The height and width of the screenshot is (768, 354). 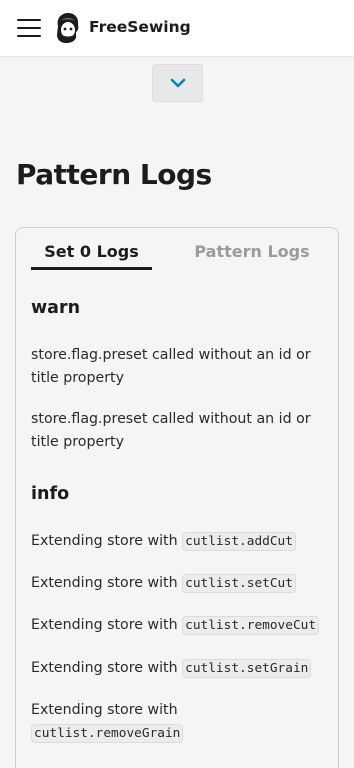 I want to click on warn-heading: warn, so click(x=56, y=308).